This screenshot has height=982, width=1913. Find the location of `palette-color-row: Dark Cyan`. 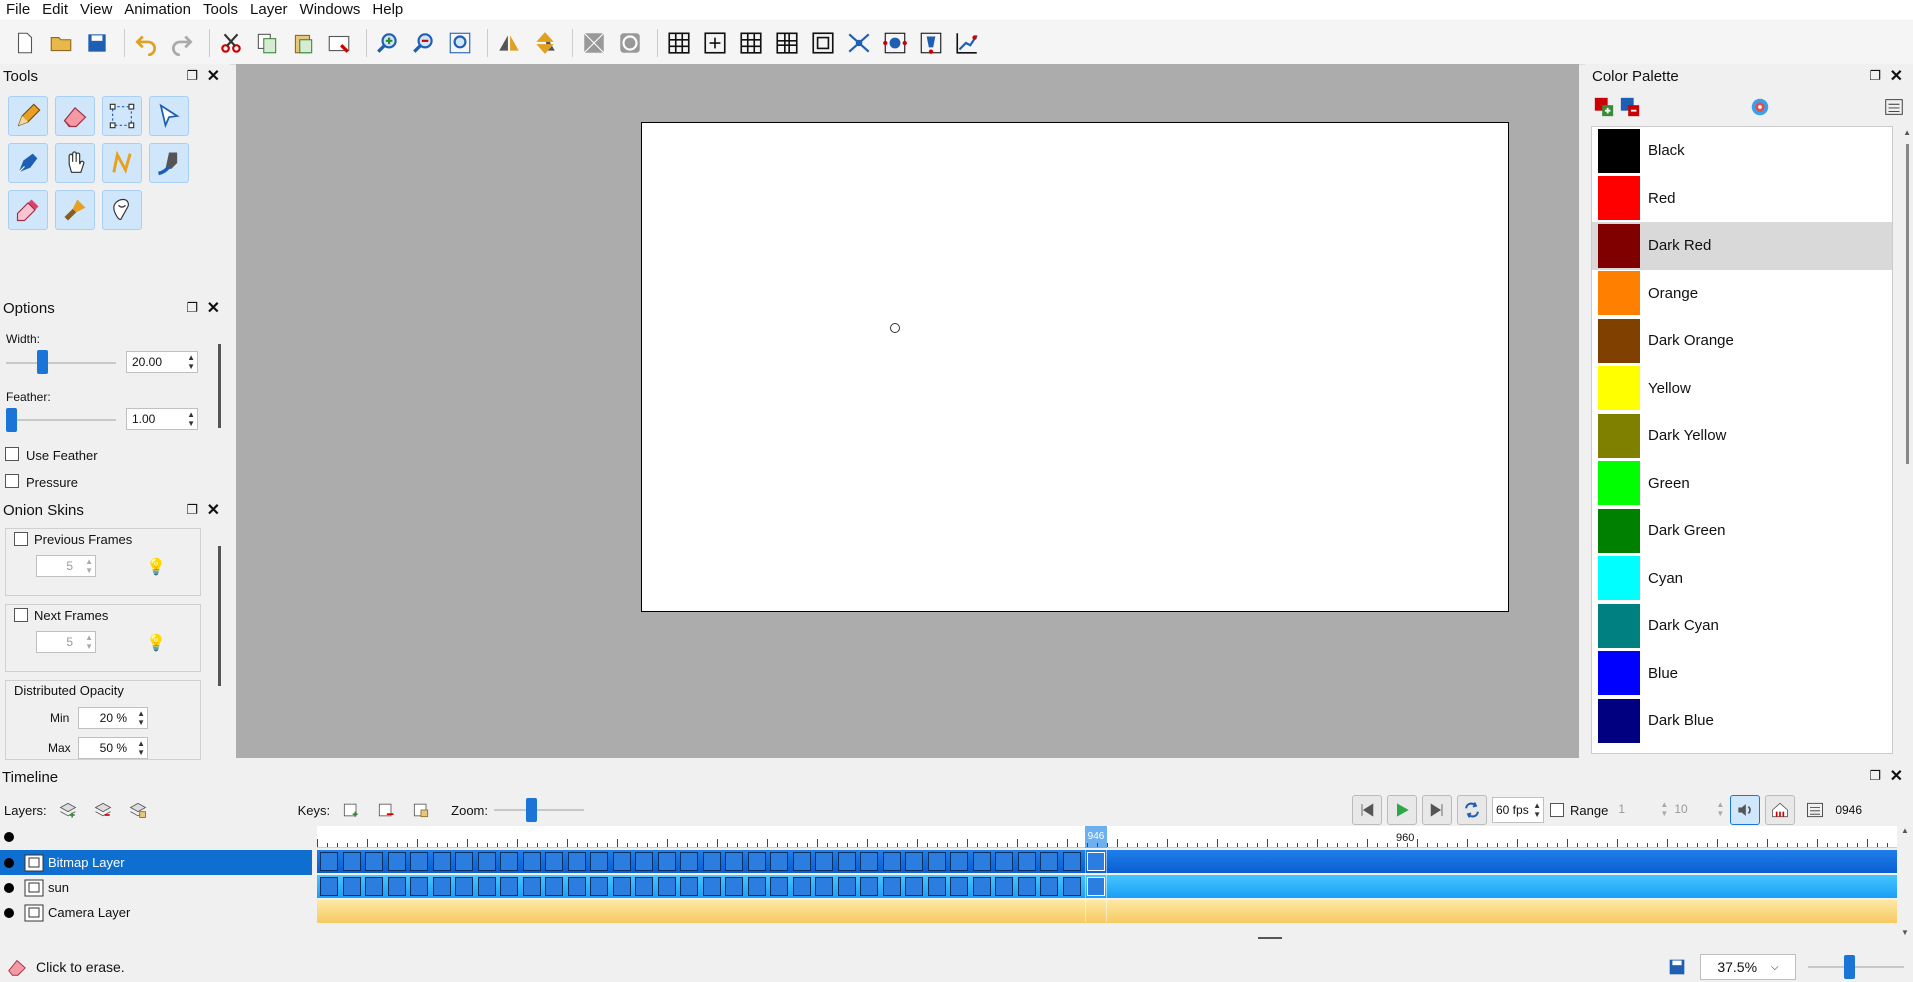

palette-color-row: Dark Cyan is located at coordinates (1742, 626).